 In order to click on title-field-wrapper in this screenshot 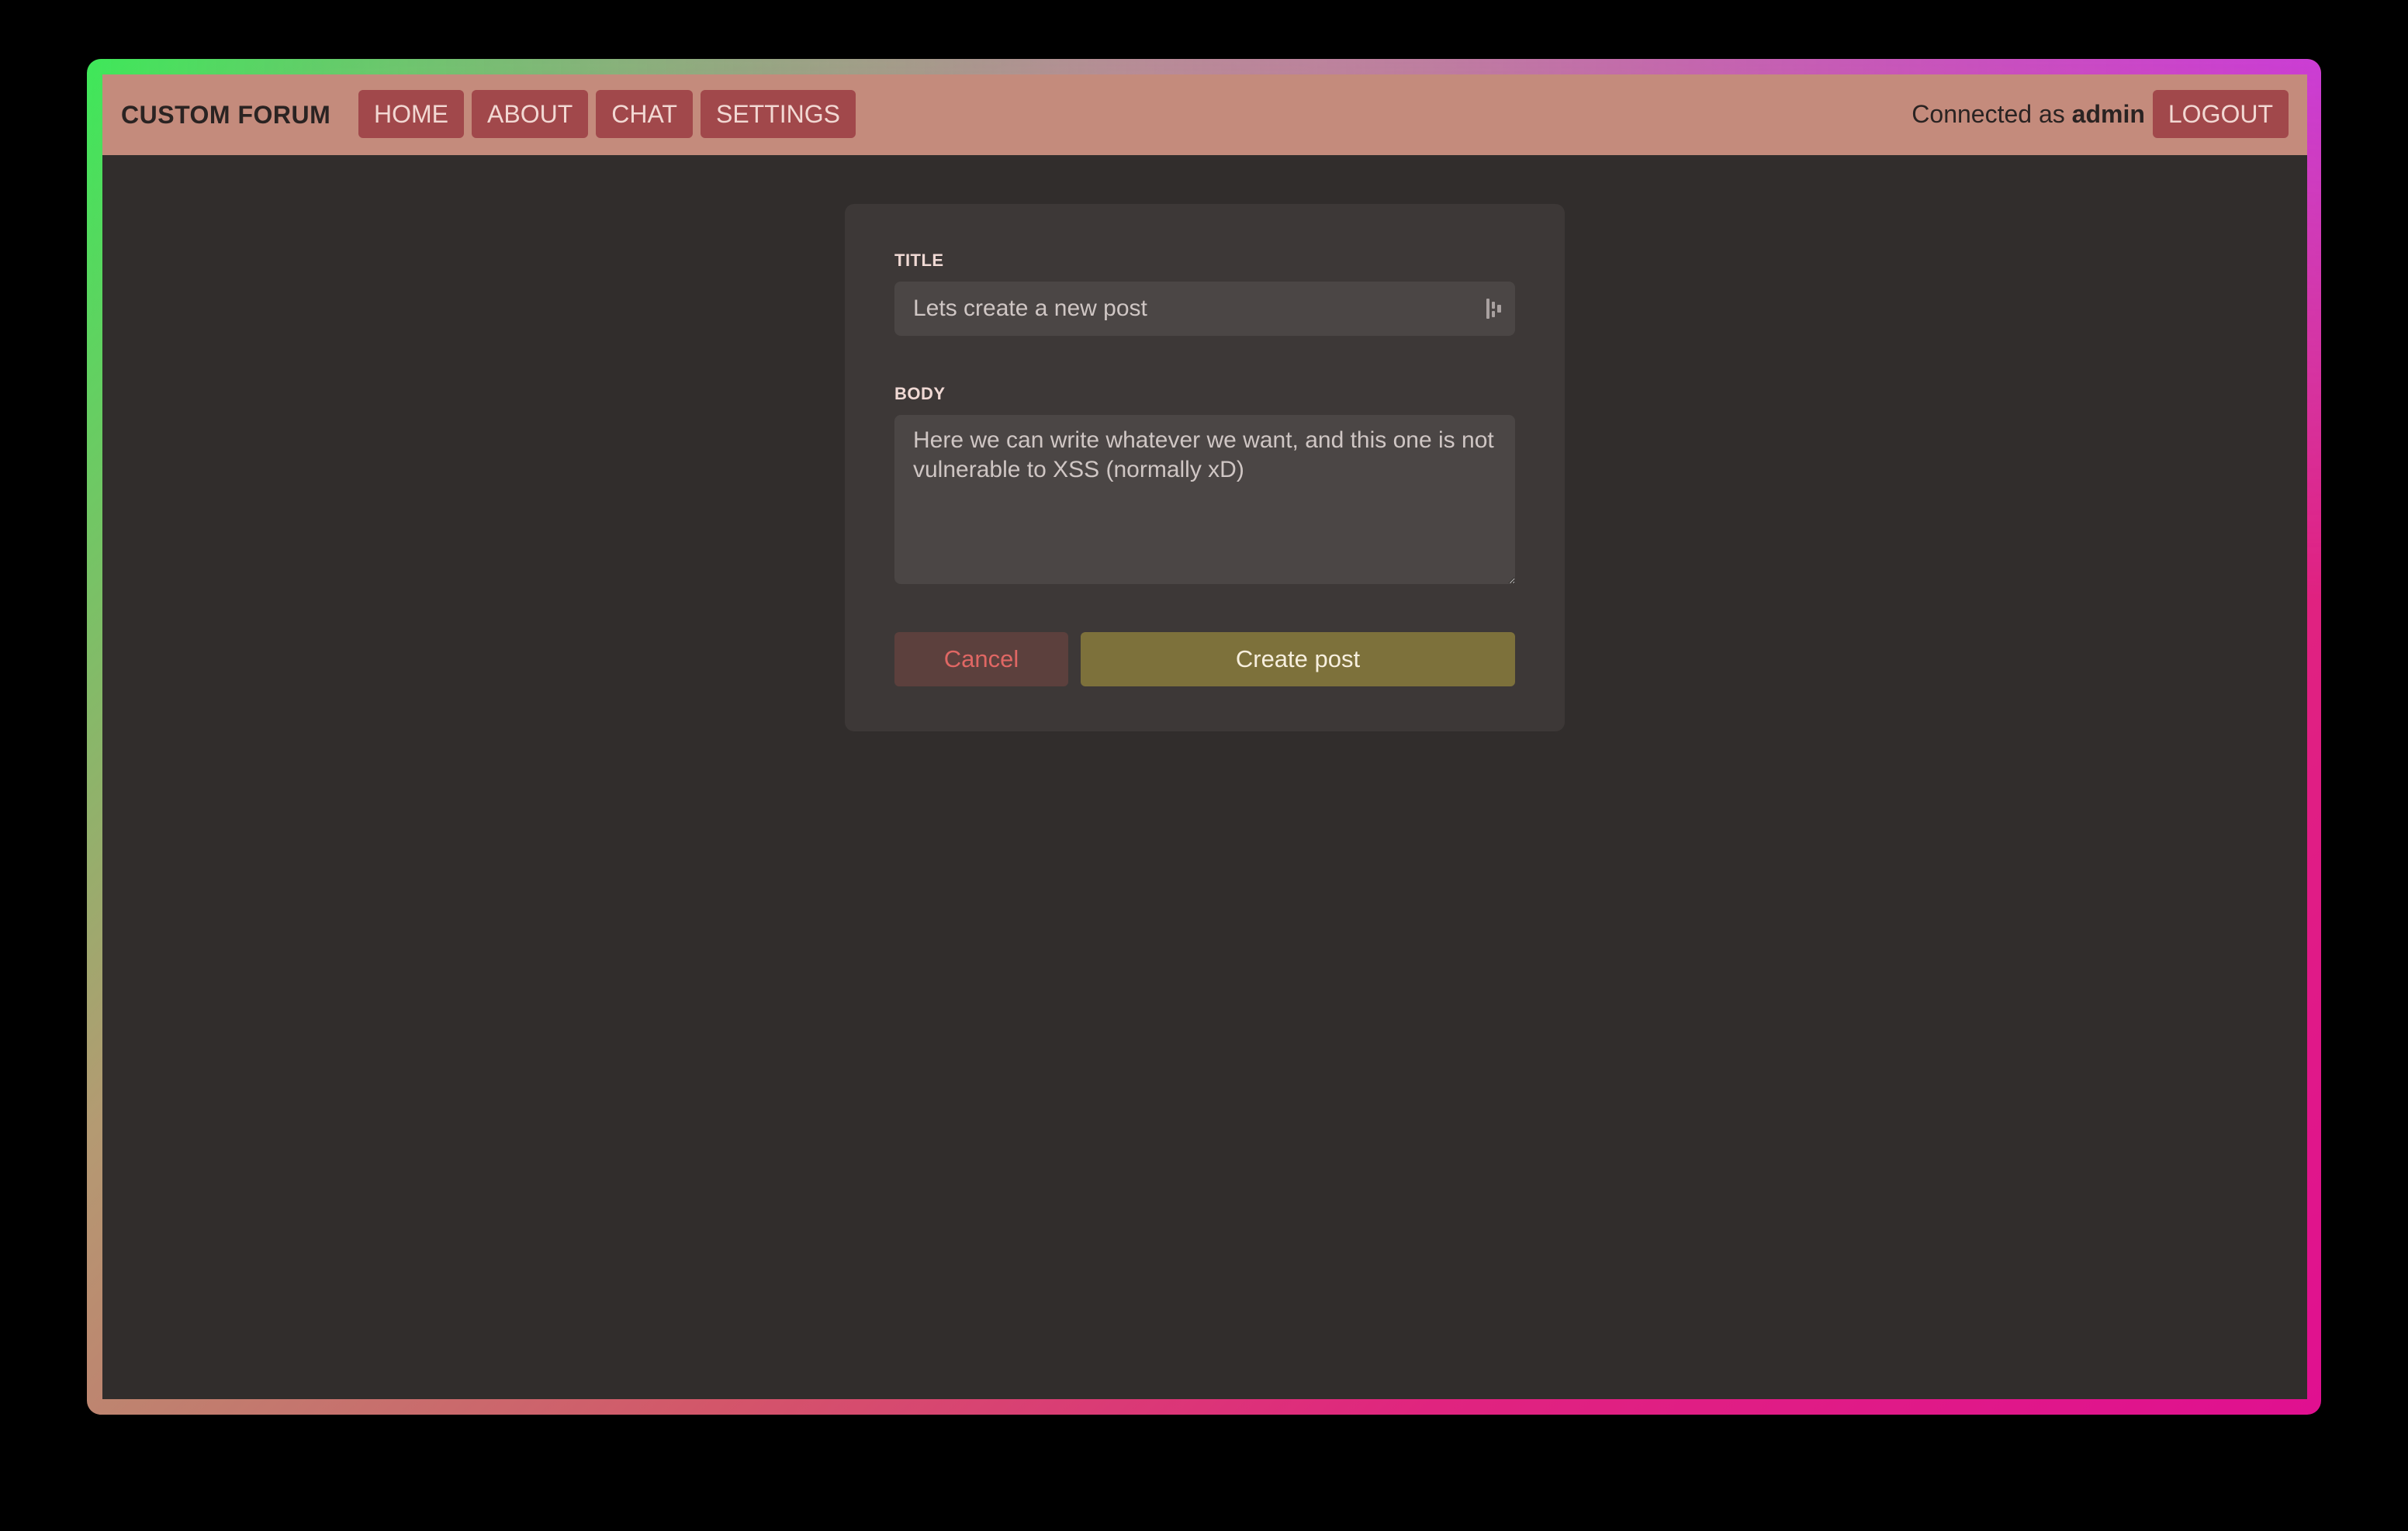, I will do `click(1204, 309)`.